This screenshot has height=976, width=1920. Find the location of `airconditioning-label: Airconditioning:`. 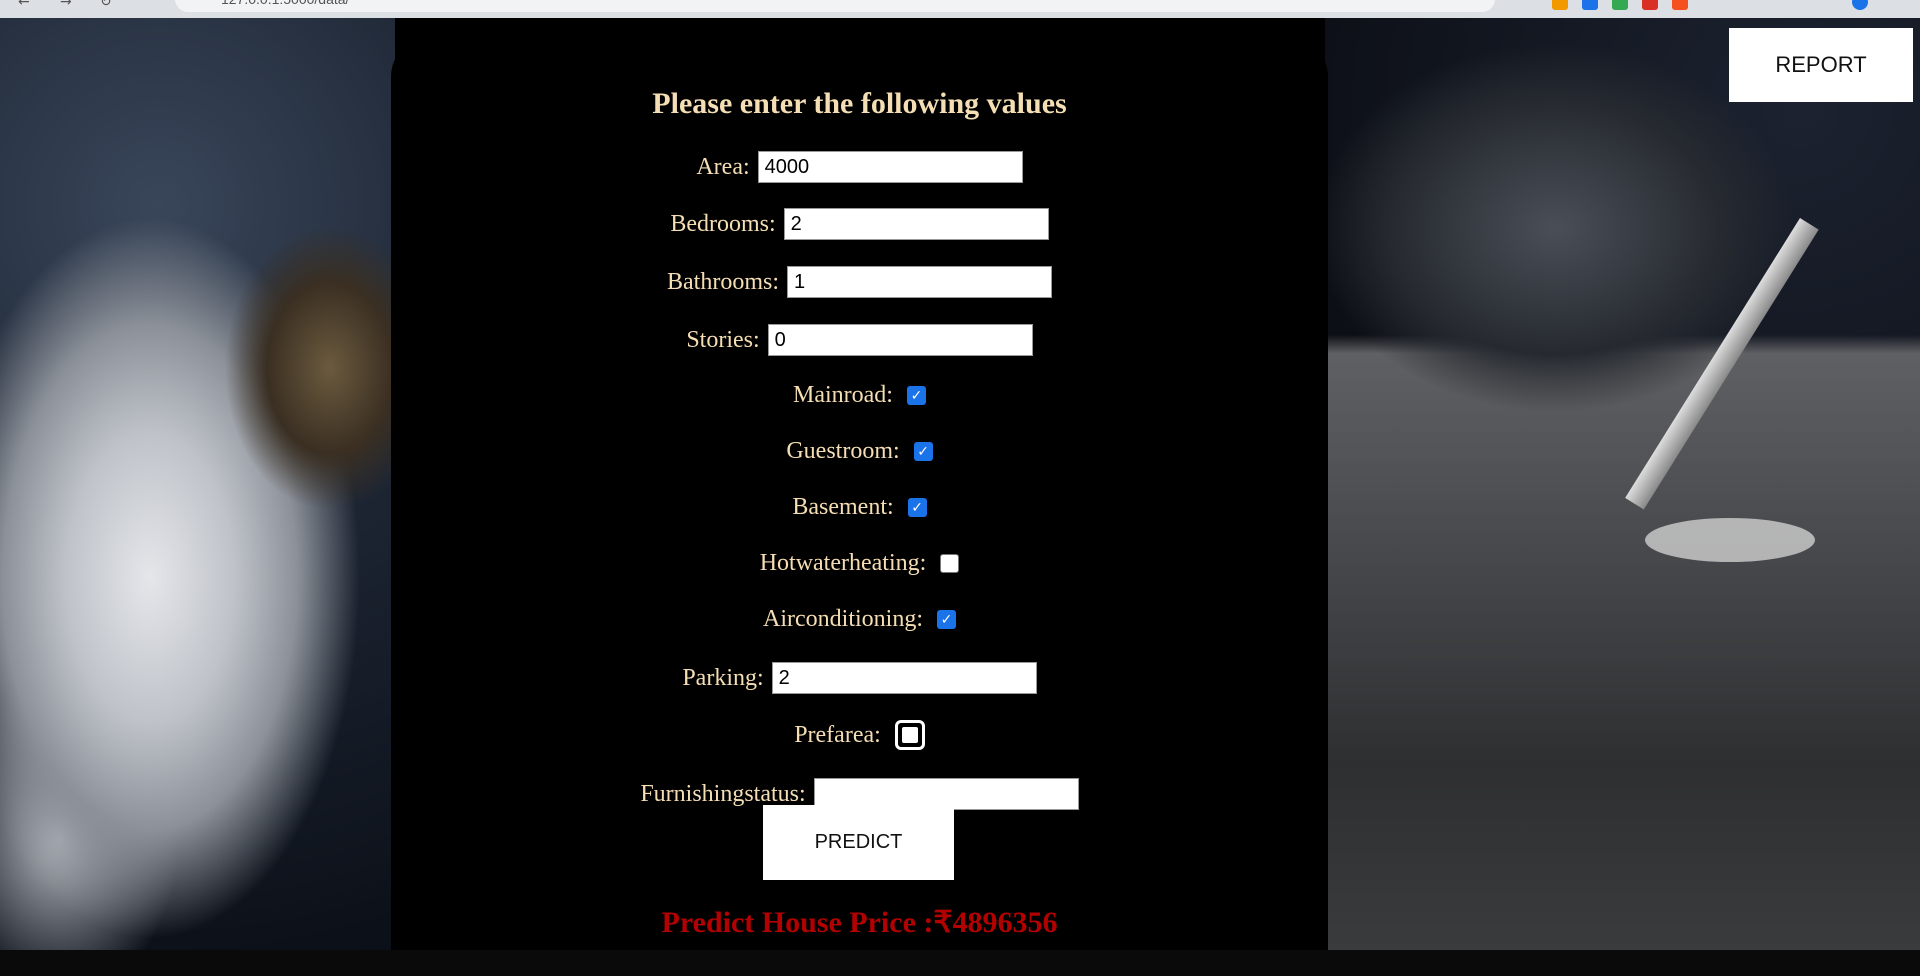

airconditioning-label: Airconditioning: is located at coordinates (843, 619).